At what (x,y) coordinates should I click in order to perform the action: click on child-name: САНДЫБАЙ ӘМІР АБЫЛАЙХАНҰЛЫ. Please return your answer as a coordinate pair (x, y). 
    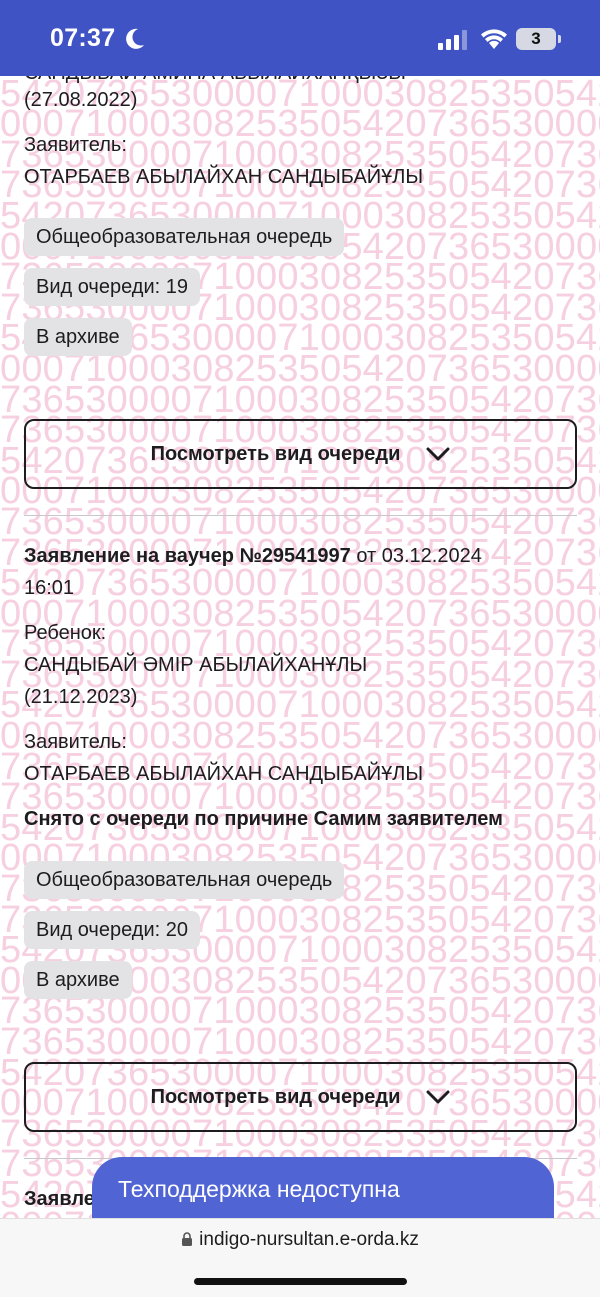
    Looking at the image, I should click on (196, 665).